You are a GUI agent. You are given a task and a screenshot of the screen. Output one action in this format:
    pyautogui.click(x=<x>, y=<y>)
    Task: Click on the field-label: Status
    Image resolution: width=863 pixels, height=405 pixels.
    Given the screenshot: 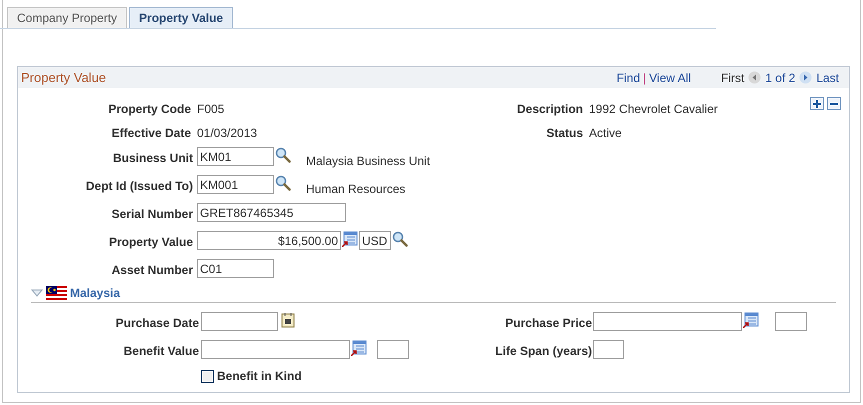 What is the action you would take?
    pyautogui.click(x=564, y=133)
    